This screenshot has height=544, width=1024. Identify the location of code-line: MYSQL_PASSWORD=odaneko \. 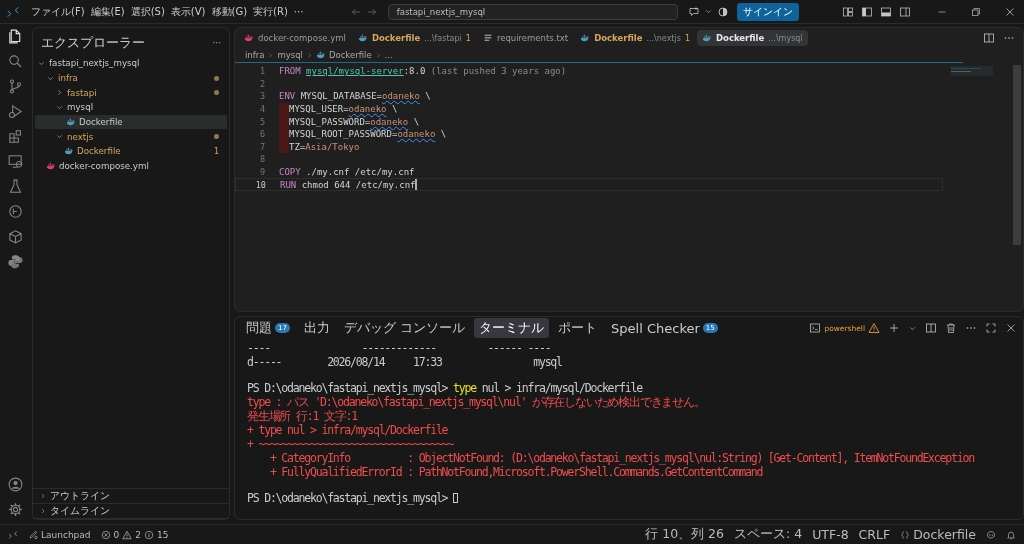
(349, 121).